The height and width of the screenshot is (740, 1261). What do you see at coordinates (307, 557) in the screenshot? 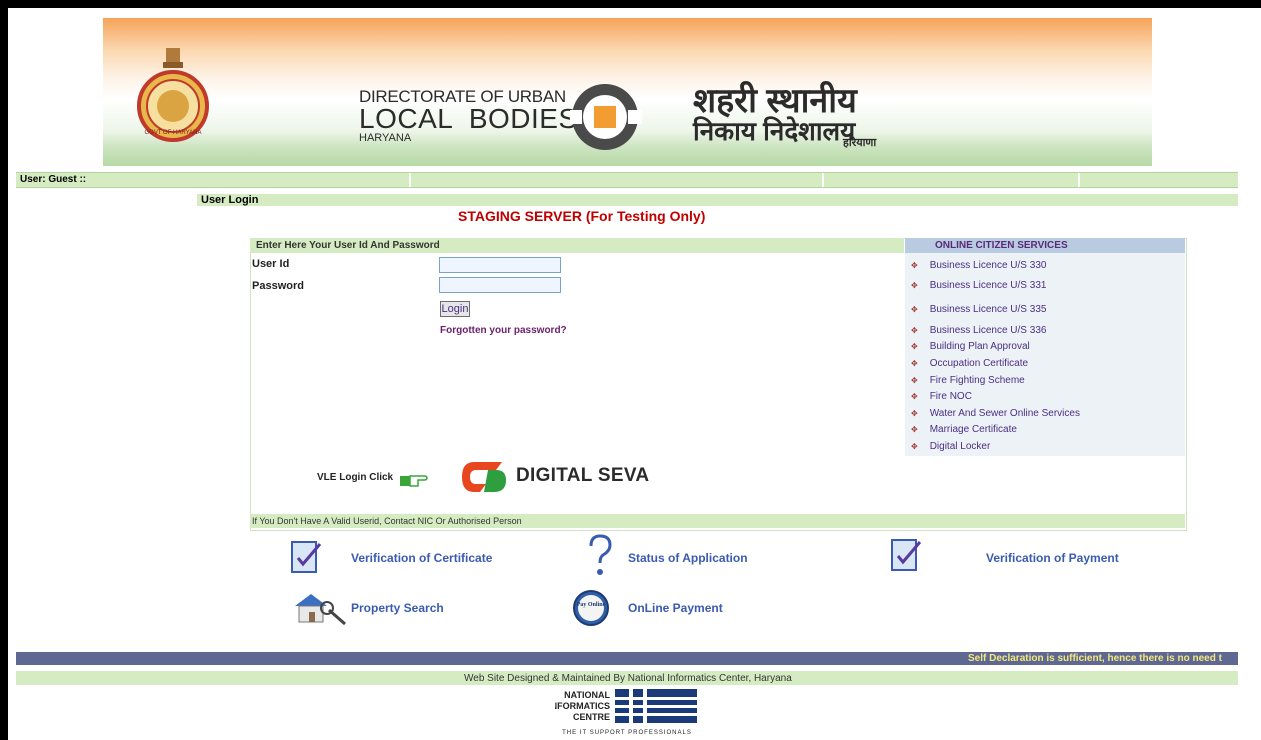
I see `certificate-check-icon` at bounding box center [307, 557].